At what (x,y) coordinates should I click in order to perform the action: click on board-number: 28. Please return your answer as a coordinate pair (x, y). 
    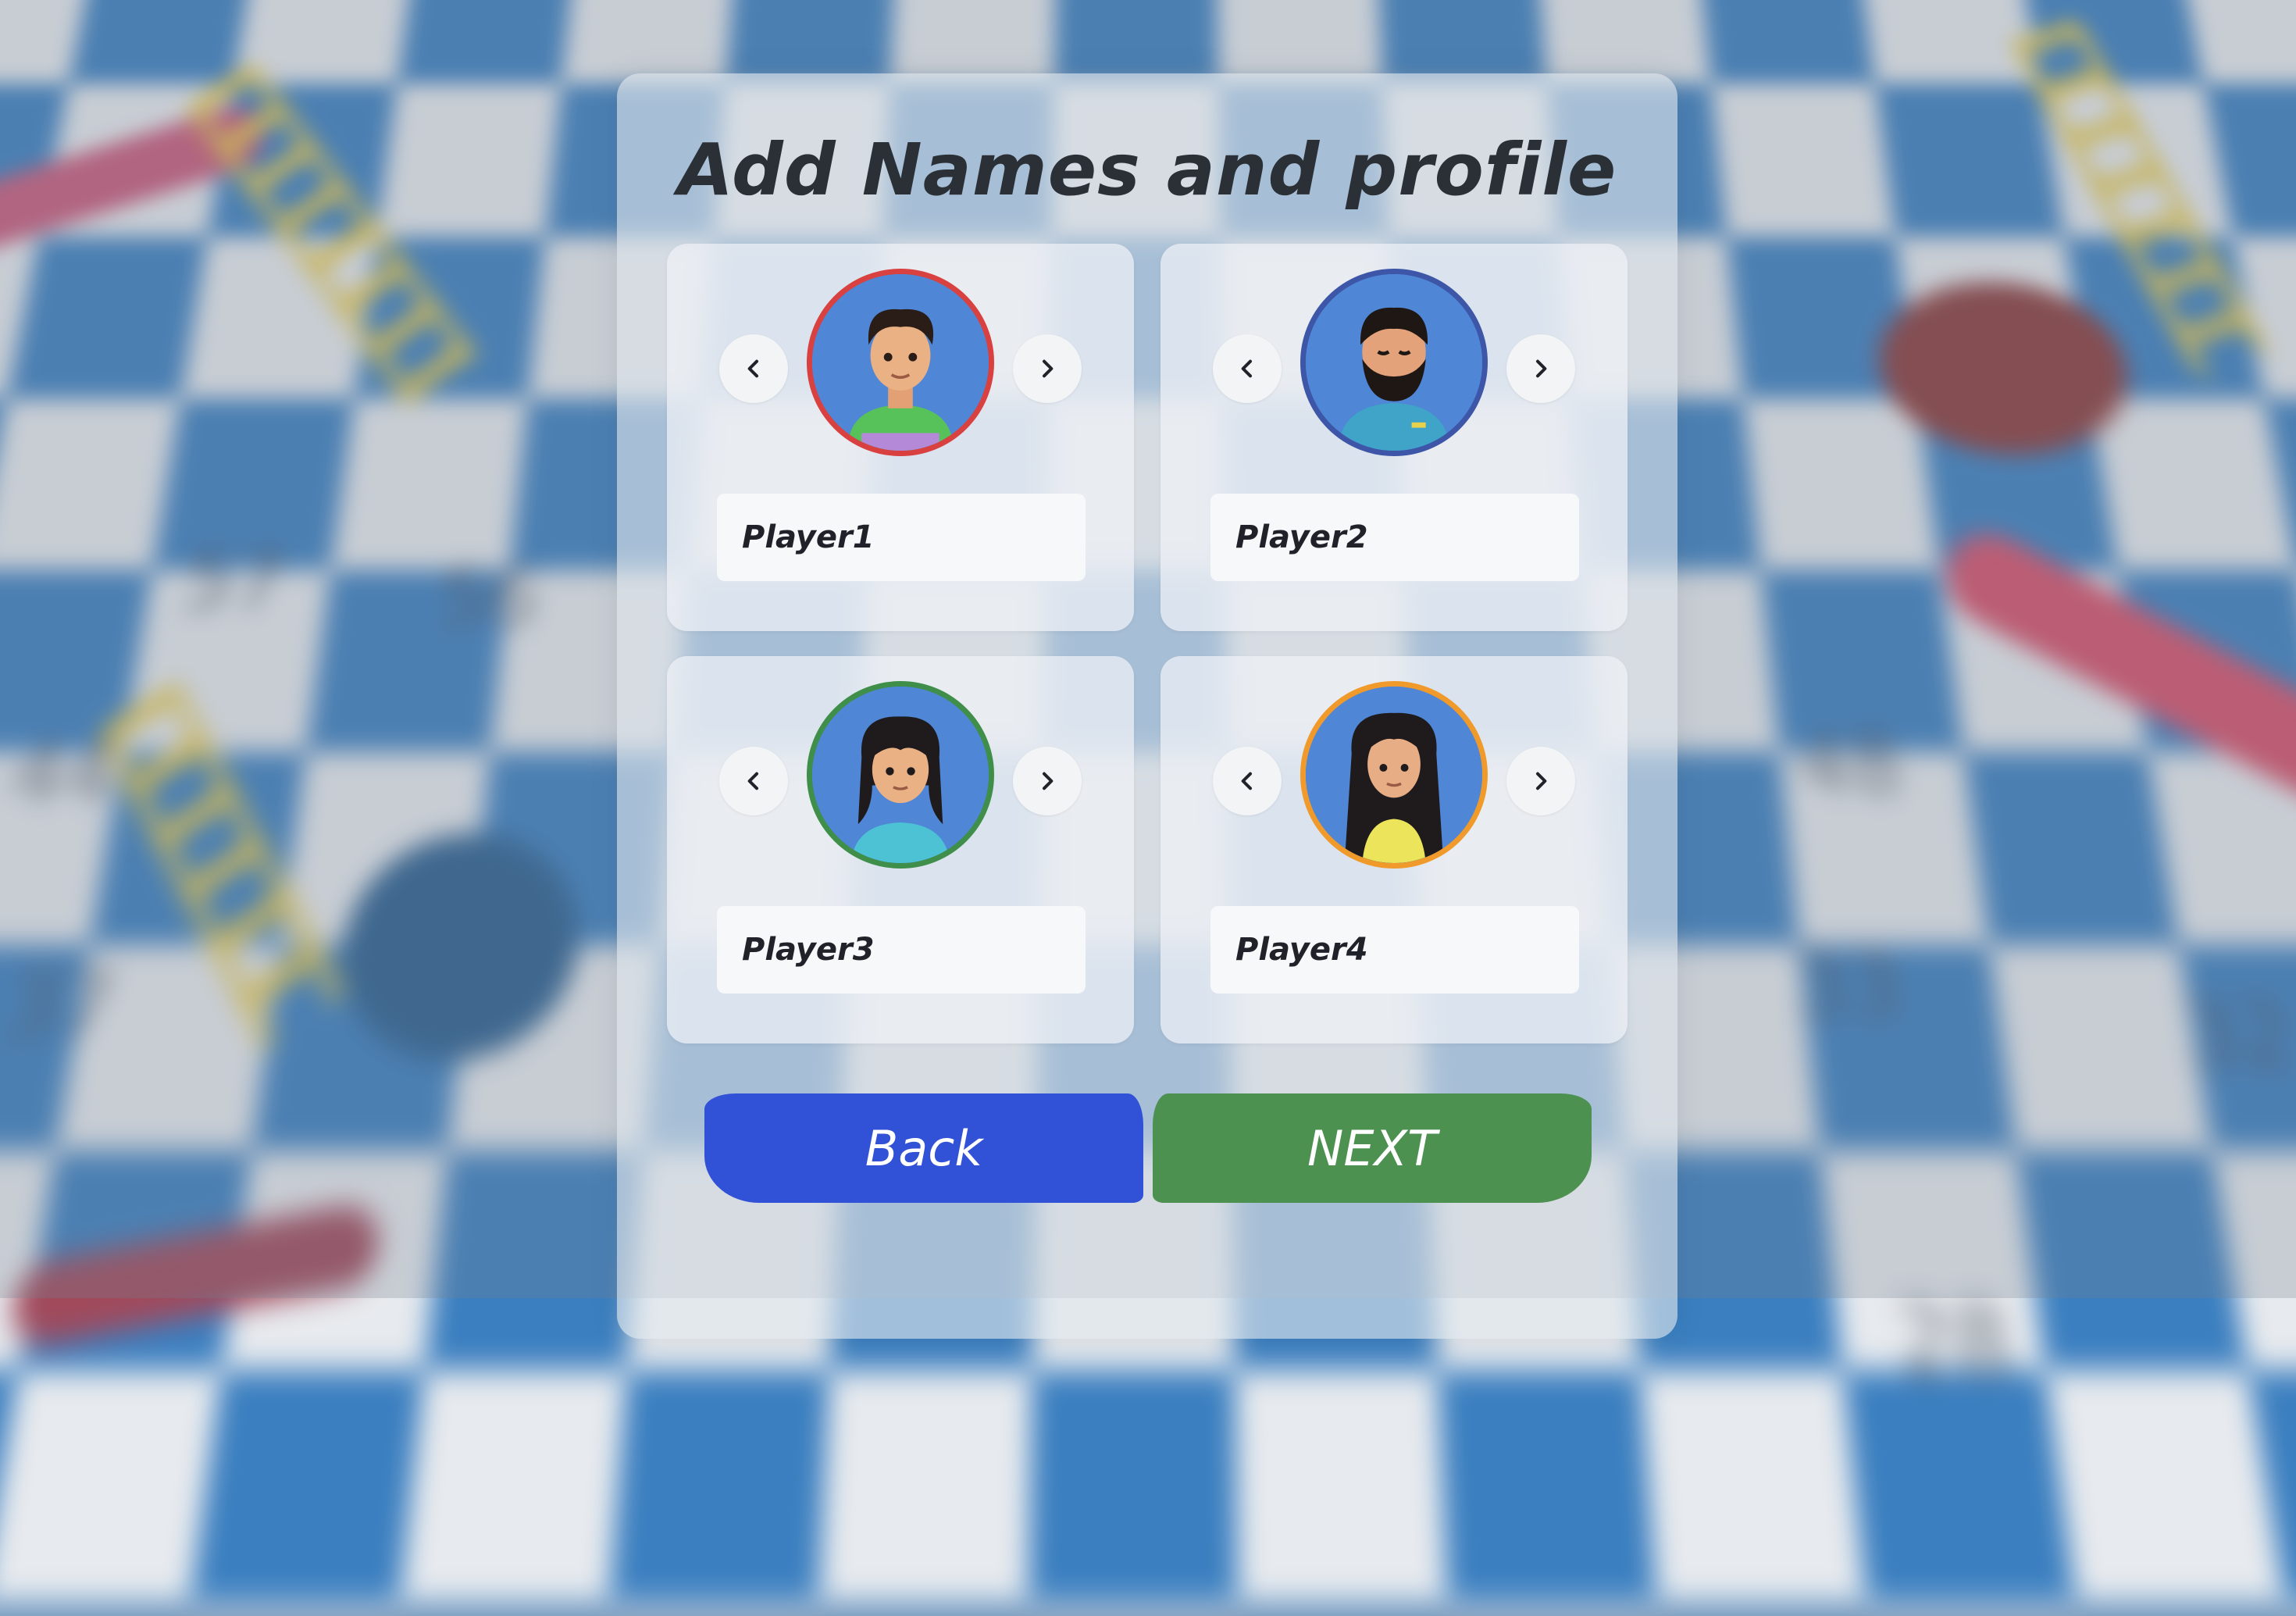
    Looking at the image, I should click on (1954, 1342).